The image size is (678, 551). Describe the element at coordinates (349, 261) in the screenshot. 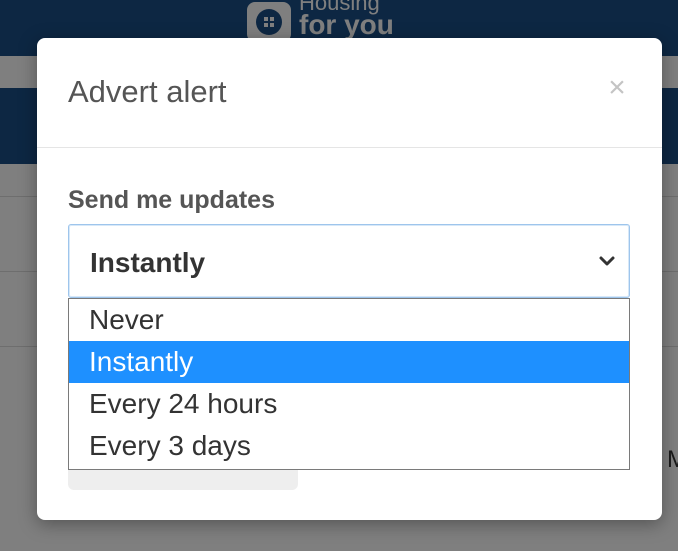

I see `update-frequency-select: Instantly` at that location.